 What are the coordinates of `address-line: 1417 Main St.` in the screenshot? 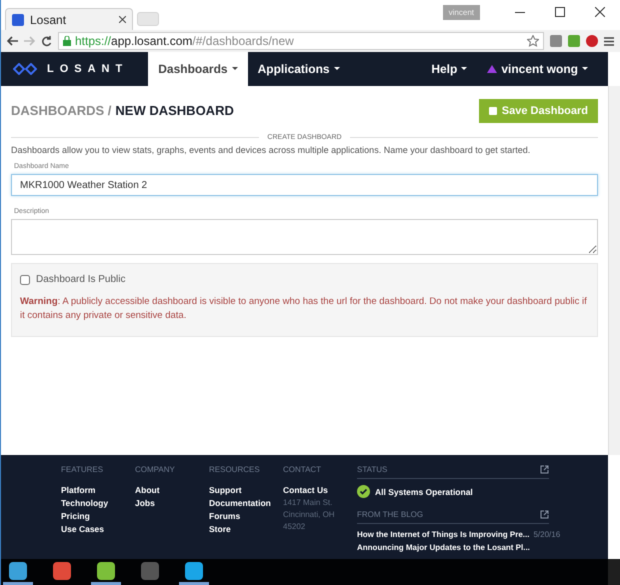 It's located at (308, 502).